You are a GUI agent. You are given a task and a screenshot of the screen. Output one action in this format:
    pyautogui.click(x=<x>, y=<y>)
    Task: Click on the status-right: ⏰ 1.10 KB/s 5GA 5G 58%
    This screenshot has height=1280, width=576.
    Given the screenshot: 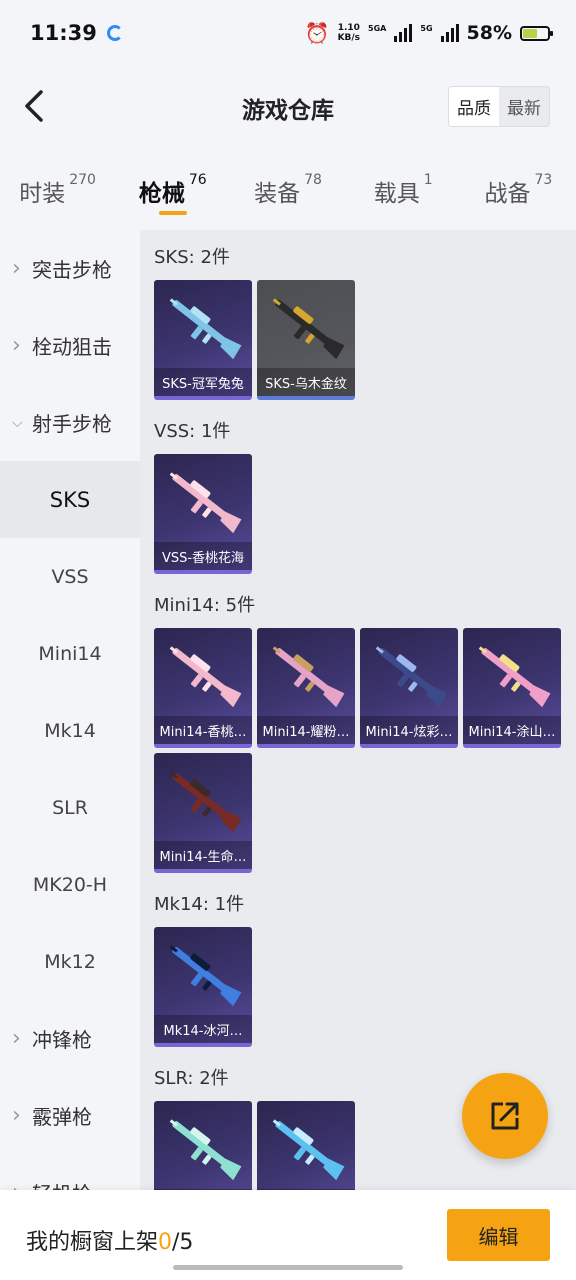 What is the action you would take?
    pyautogui.click(x=428, y=33)
    